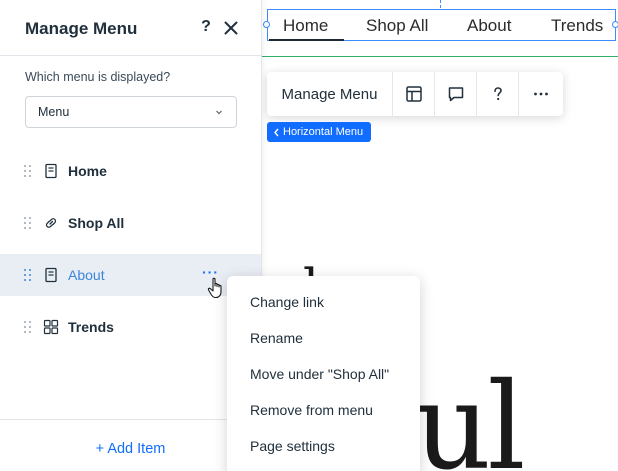  I want to click on menu-select-value: Menu, so click(54, 112).